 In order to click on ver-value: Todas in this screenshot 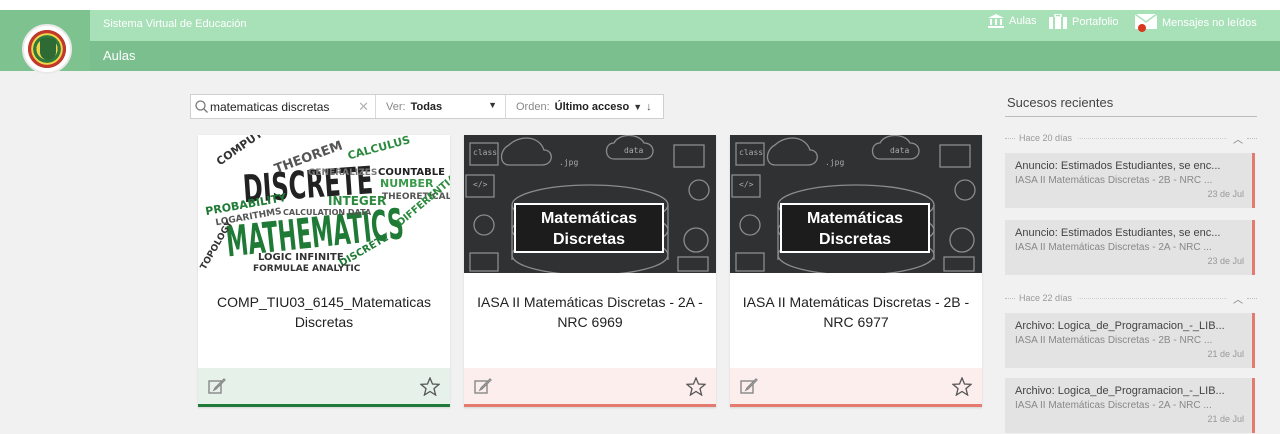, I will do `click(426, 106)`.